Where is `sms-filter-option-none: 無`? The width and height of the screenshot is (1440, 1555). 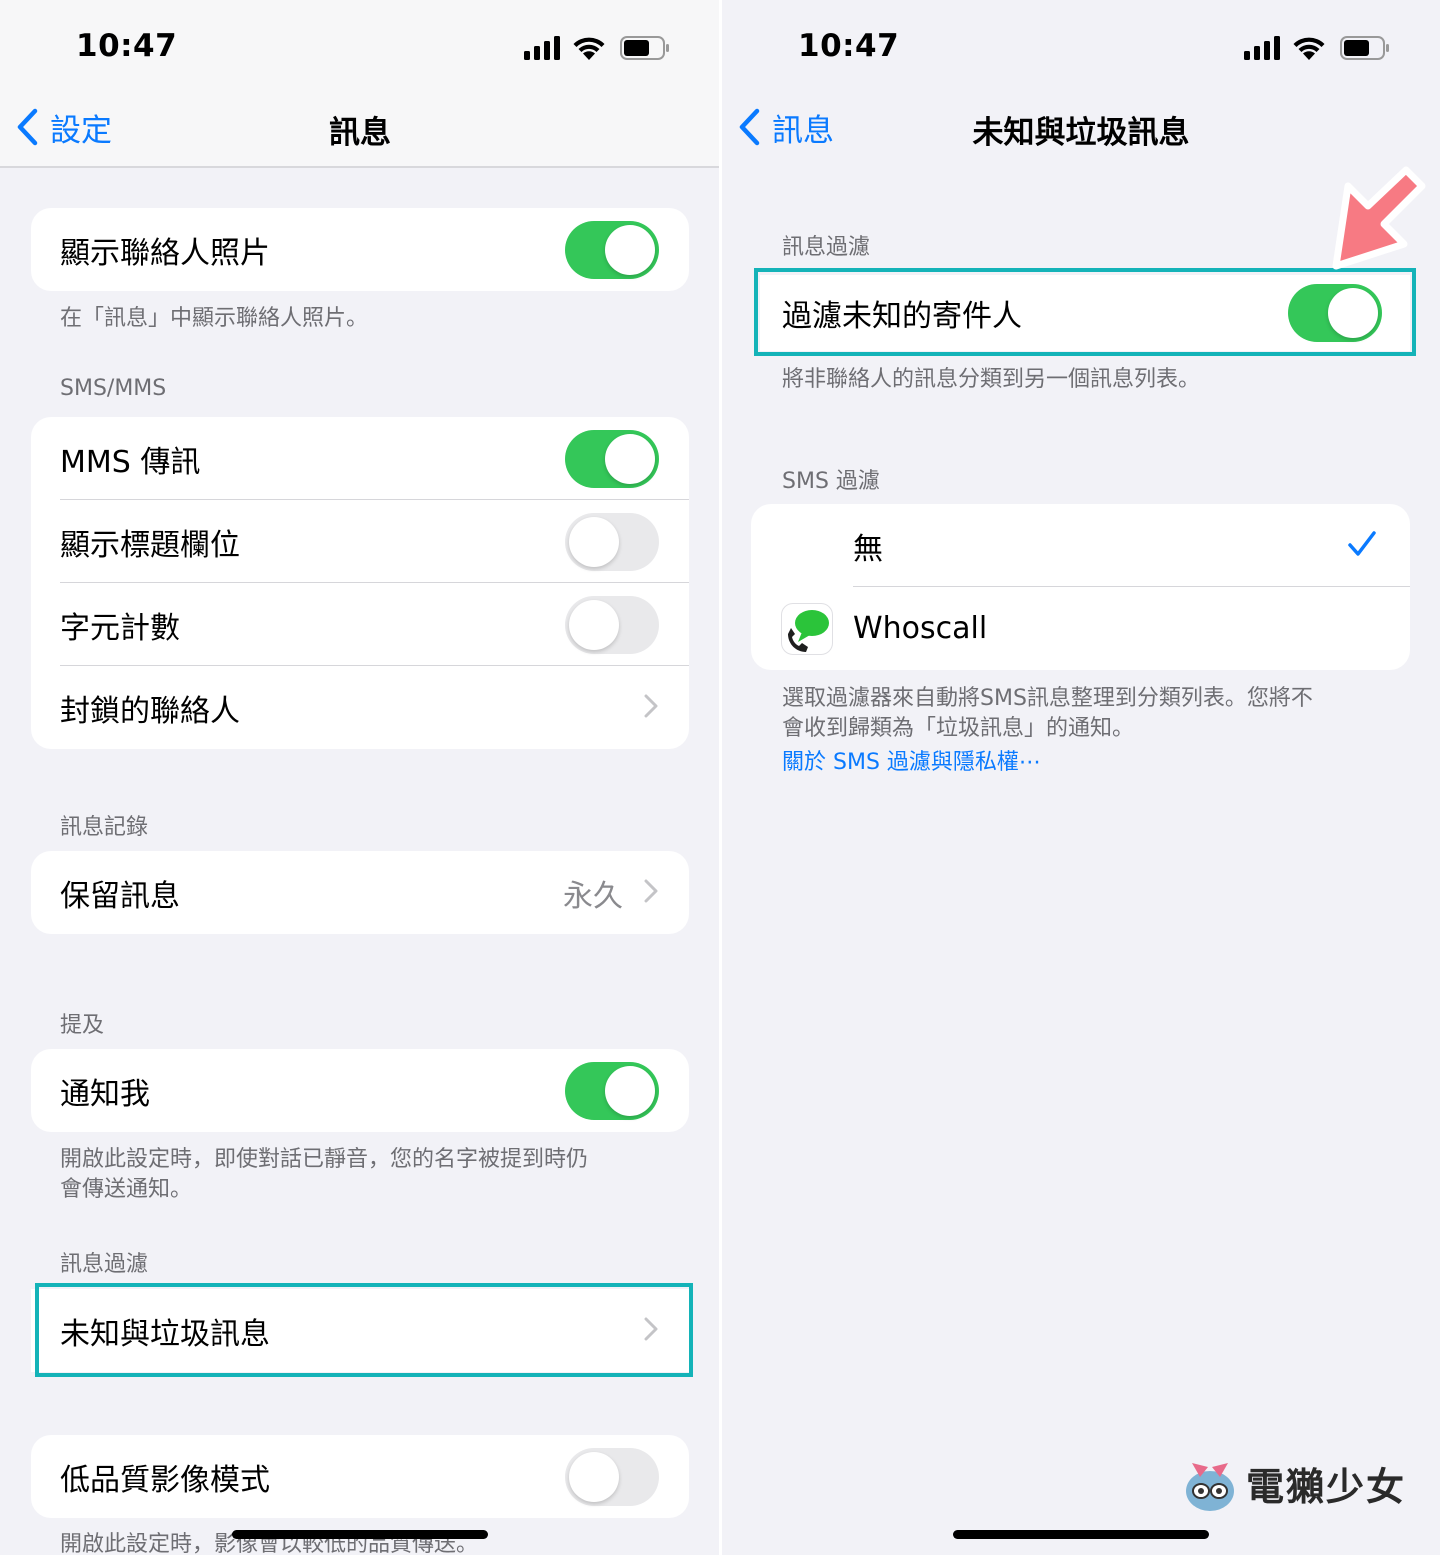
sms-filter-option-none: 無 is located at coordinates (1080, 545).